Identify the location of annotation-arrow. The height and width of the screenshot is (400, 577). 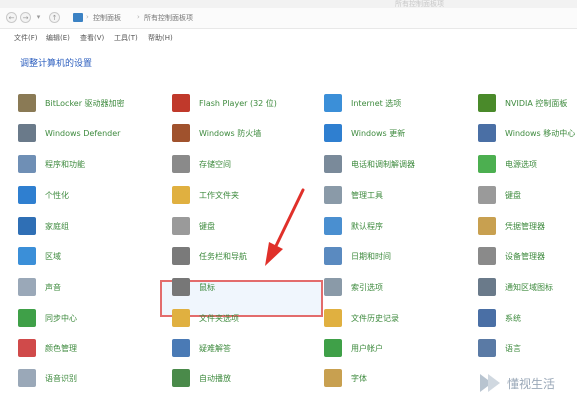
(285, 227).